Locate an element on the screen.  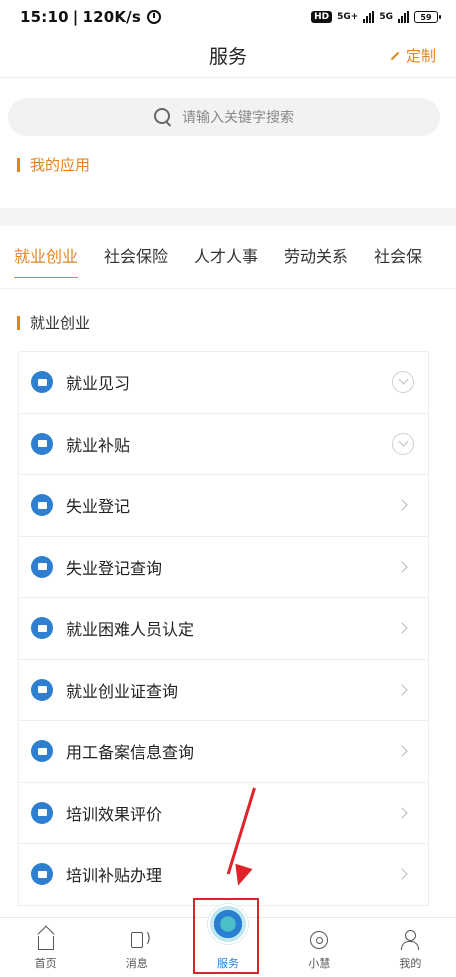
list-item-label: 用工备案信息查询 is located at coordinates (130, 753).